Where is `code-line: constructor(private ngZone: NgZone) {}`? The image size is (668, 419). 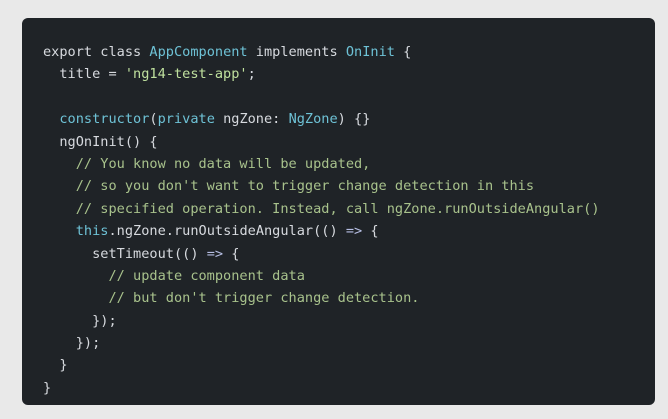
code-line: constructor(private ngZone: NgZone) {} is located at coordinates (349, 119).